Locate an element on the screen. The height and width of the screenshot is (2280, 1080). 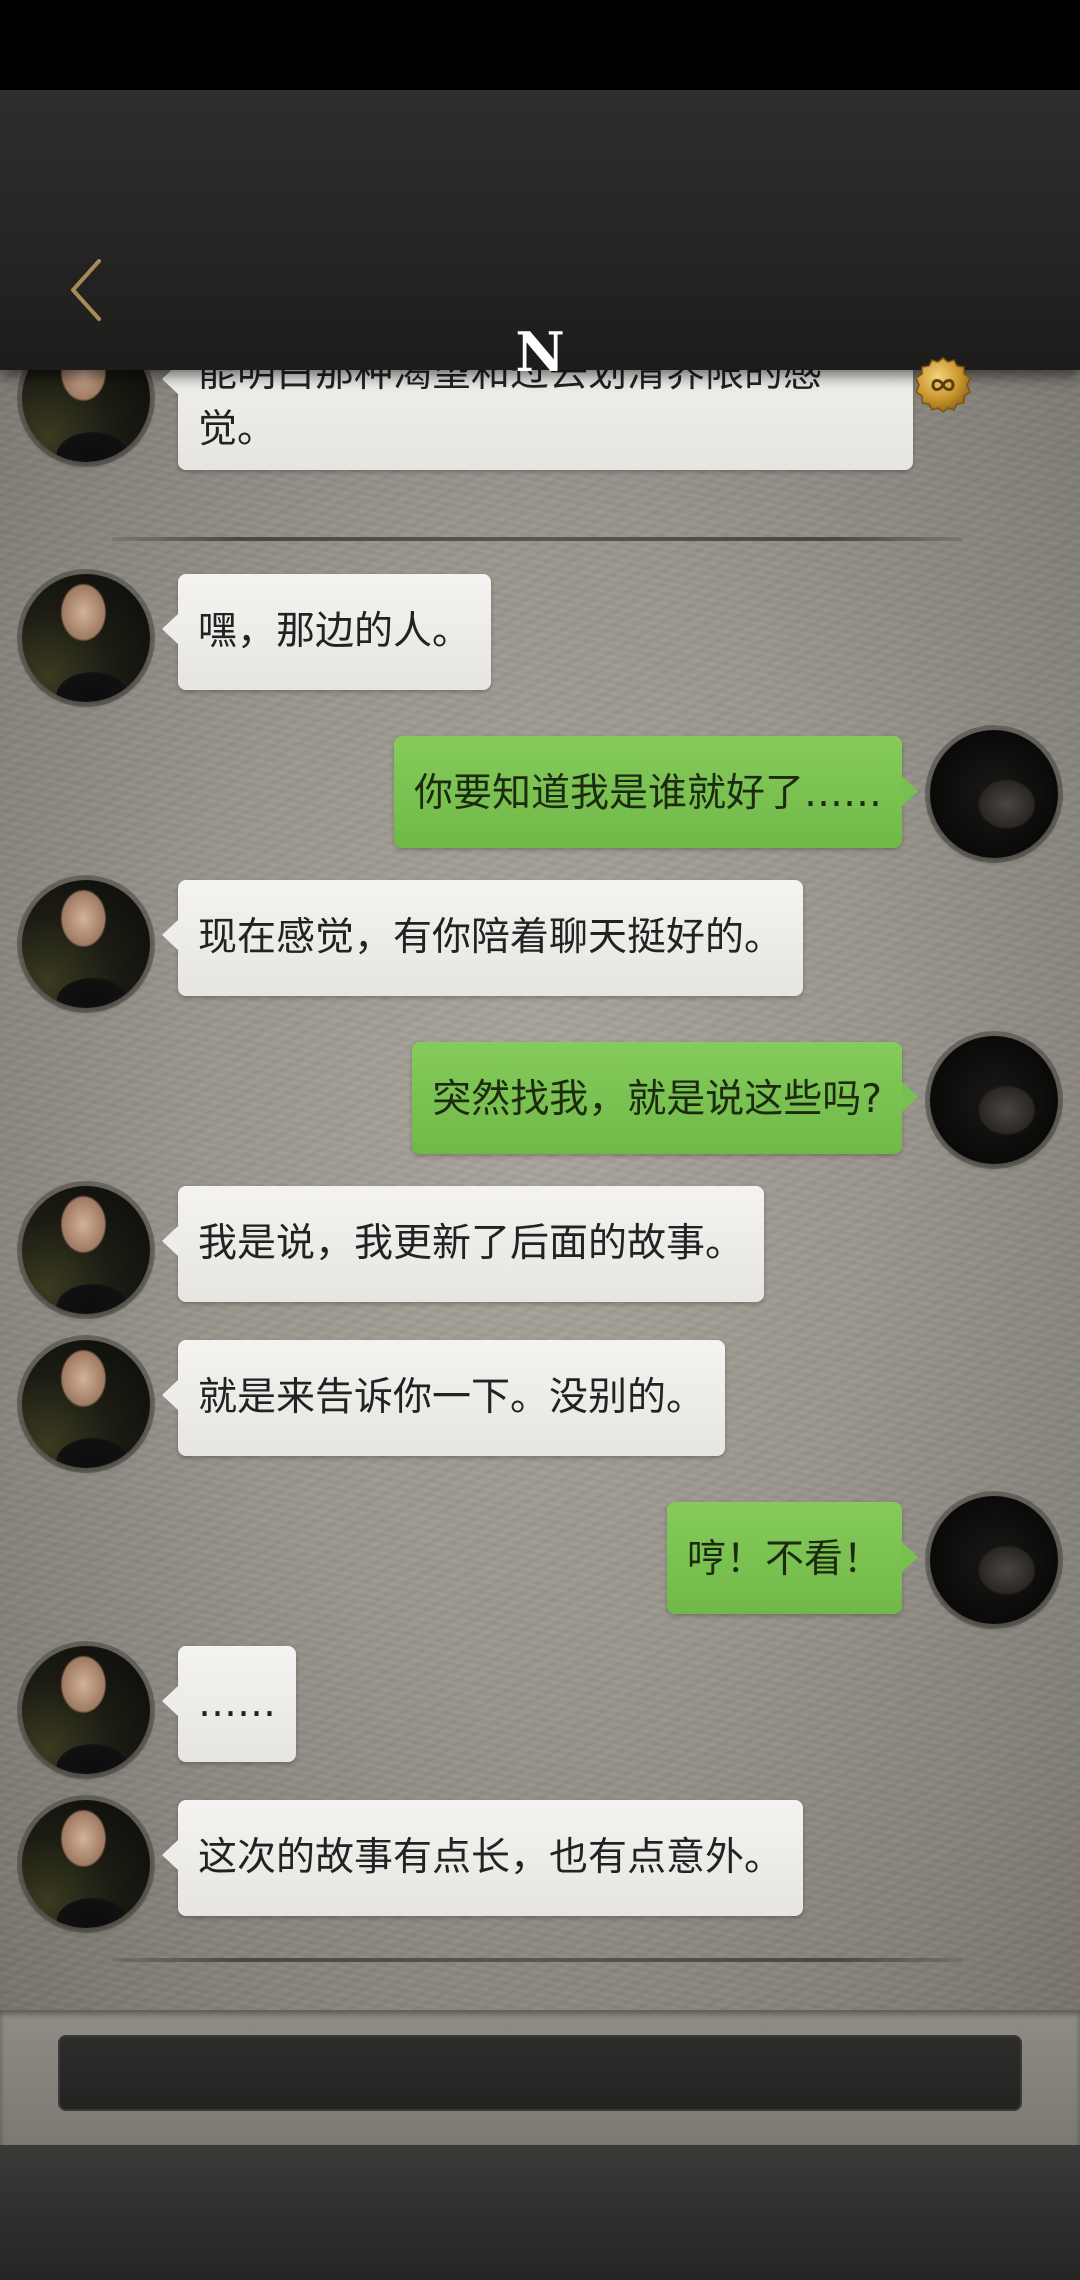
message-input is located at coordinates (540, 2073).